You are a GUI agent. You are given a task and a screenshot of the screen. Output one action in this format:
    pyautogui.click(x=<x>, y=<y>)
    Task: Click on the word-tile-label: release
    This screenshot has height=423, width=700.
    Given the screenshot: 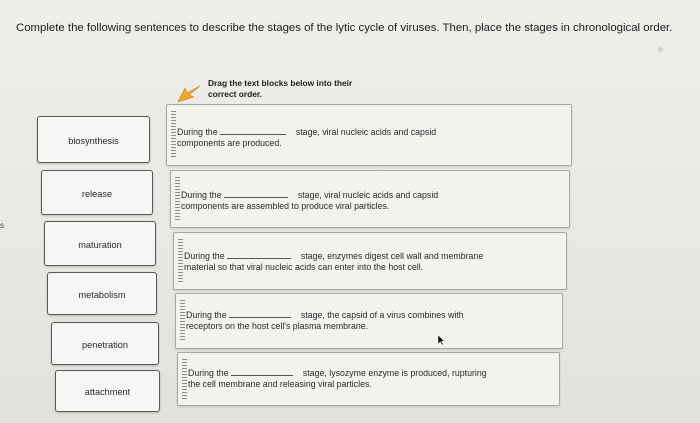 What is the action you would take?
    pyautogui.click(x=97, y=194)
    